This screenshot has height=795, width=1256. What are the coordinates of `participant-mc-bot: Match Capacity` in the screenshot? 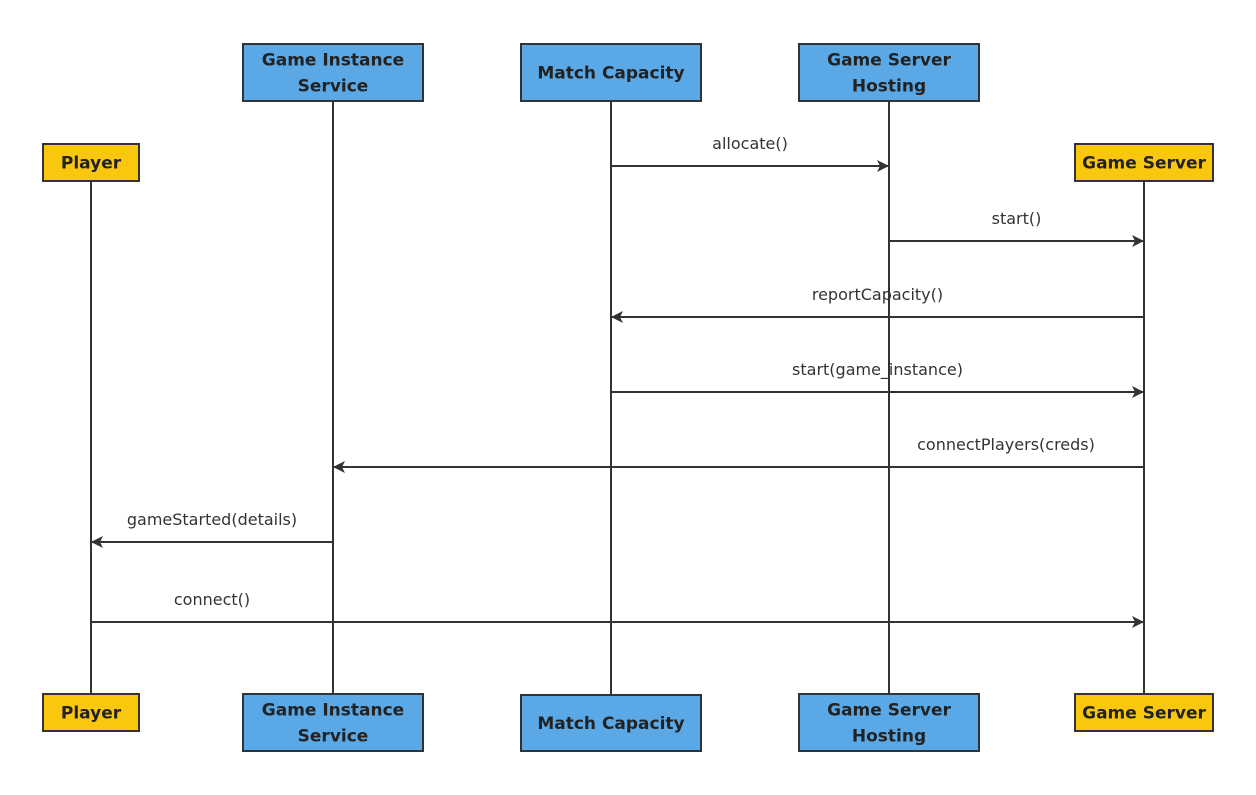 It's located at (611, 723).